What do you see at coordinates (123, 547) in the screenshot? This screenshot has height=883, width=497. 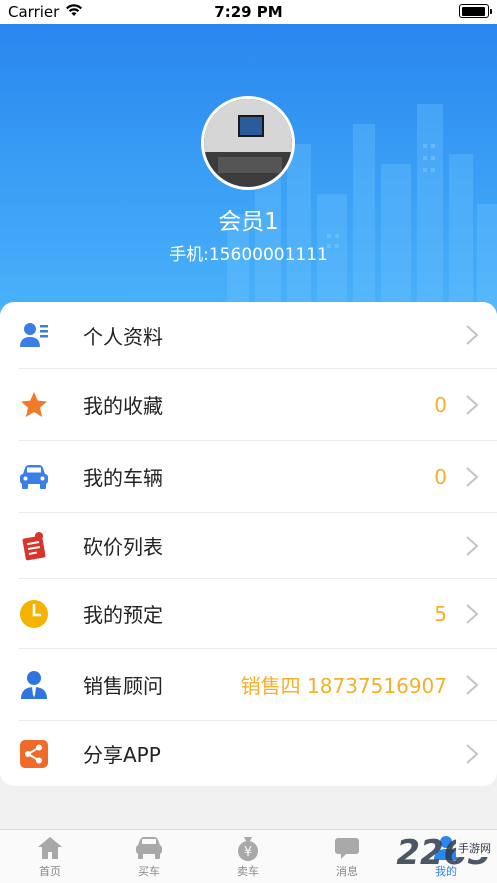 I see `menu-item-label: 砍价列表` at bounding box center [123, 547].